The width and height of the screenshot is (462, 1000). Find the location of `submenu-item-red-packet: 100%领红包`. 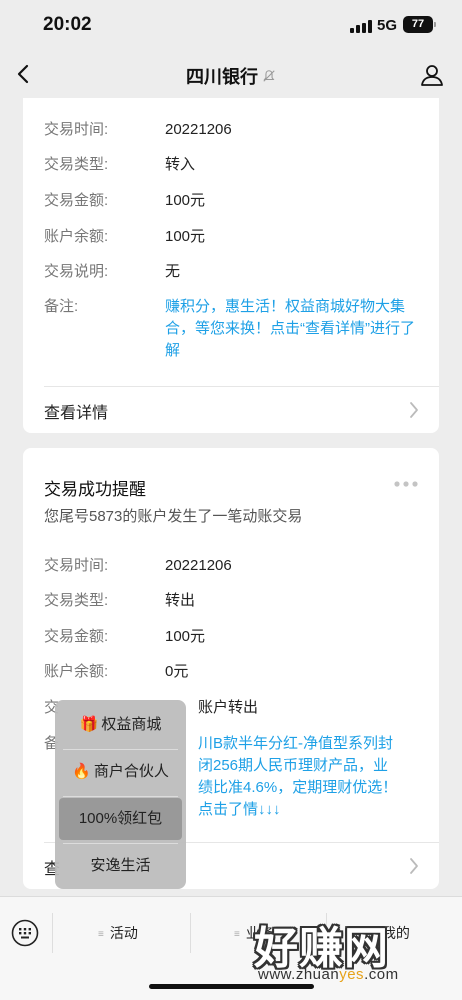

submenu-item-red-packet: 100%领红包 is located at coordinates (120, 819).